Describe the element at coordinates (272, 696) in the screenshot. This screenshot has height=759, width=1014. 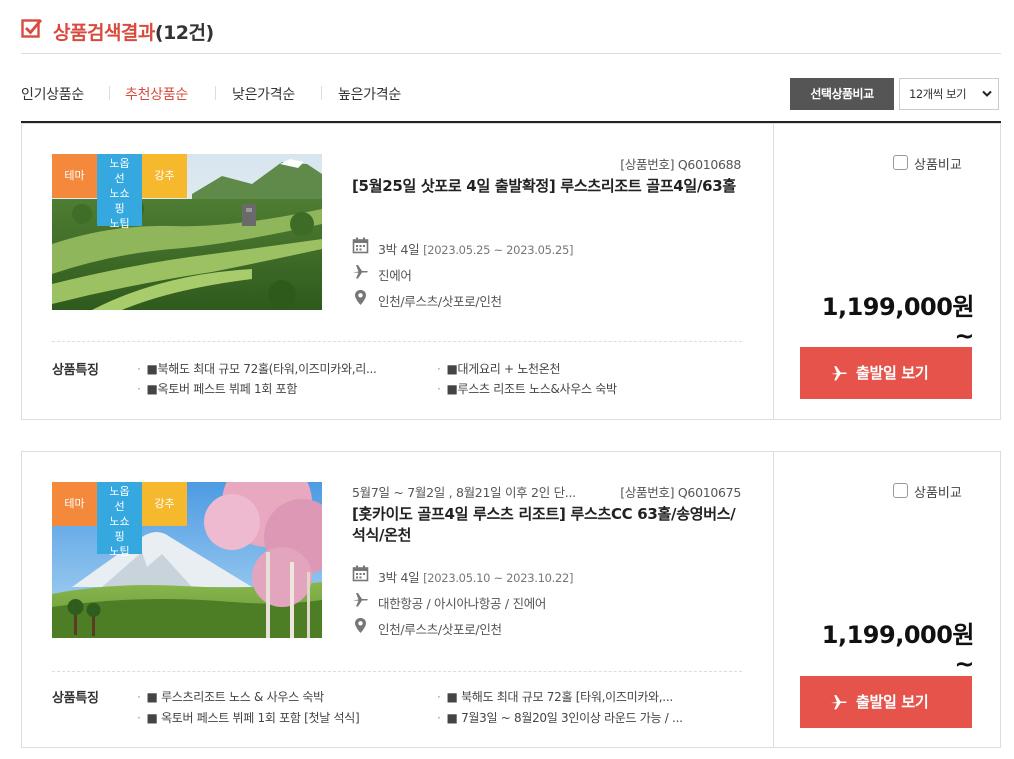
I see `feature-item: ■ 루스츠리조트 노스 & 사우스 숙박` at that location.